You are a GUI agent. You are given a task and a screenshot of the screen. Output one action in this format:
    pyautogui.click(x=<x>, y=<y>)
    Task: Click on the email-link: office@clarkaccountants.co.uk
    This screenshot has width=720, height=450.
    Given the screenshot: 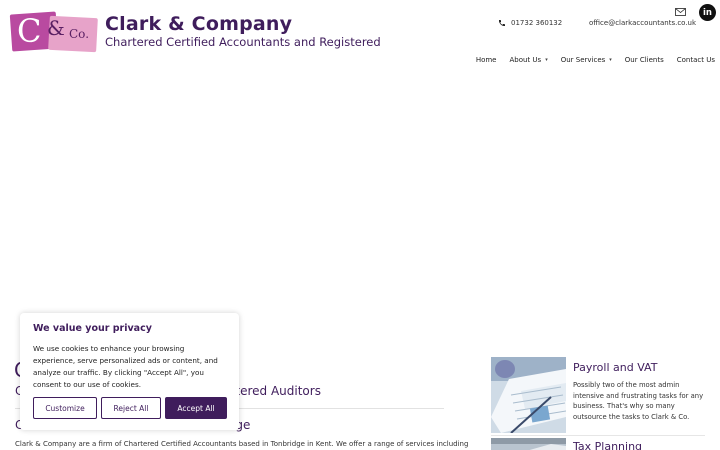 What is the action you would take?
    pyautogui.click(x=642, y=23)
    